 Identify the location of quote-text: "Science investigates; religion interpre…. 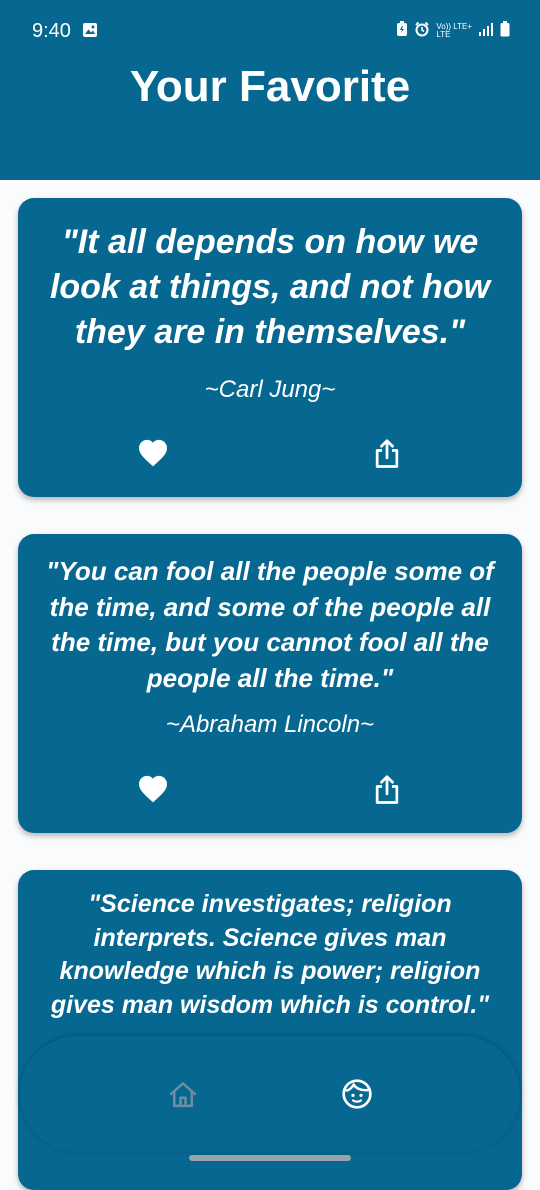
(270, 954).